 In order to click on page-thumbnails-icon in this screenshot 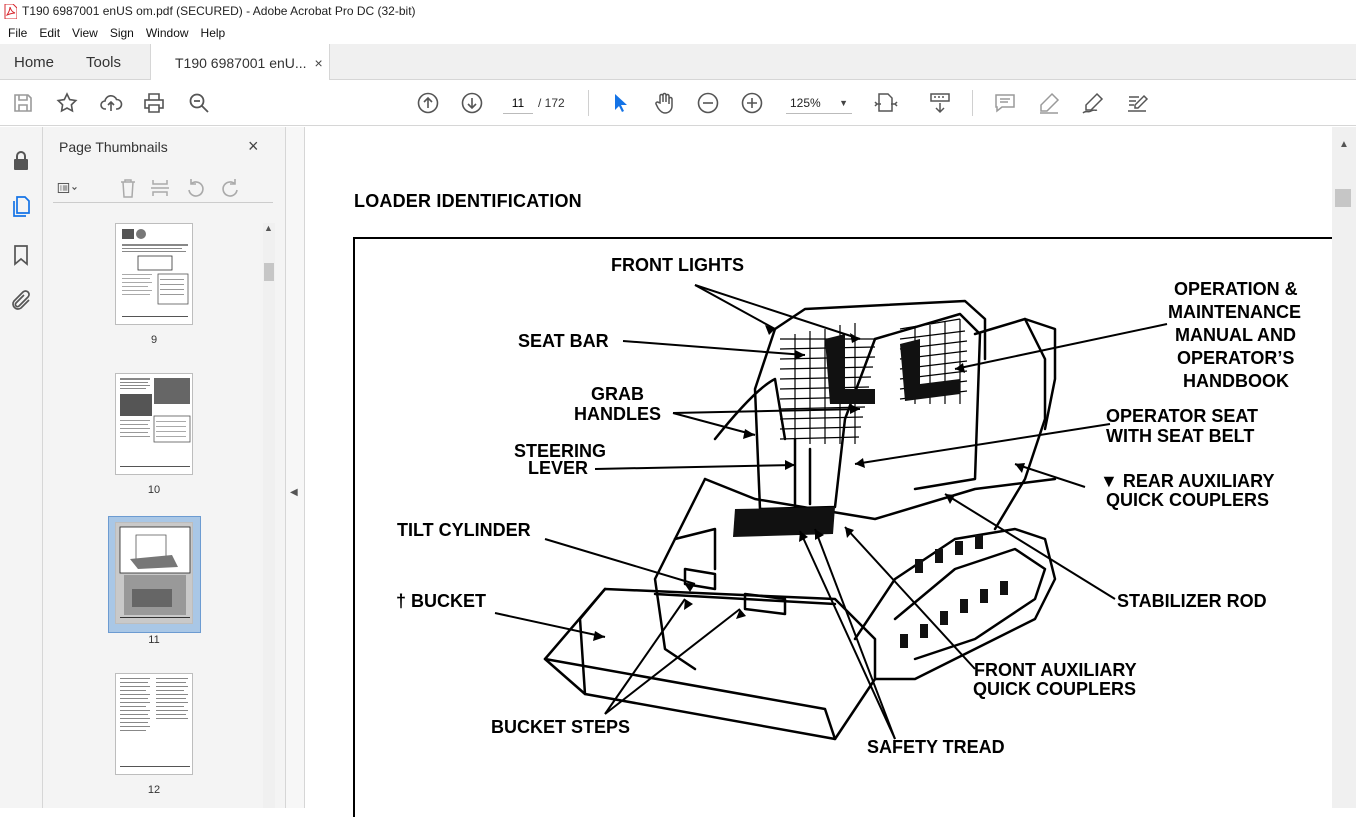, I will do `click(21, 207)`.